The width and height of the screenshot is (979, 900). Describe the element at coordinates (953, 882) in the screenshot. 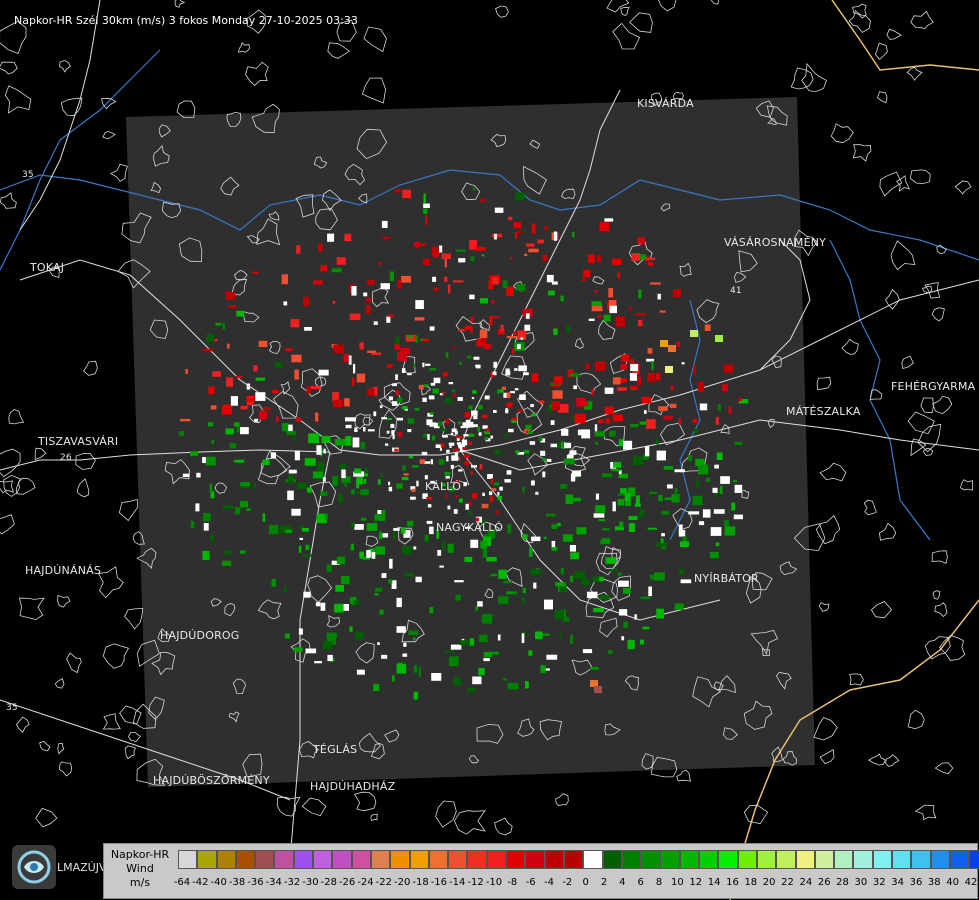

I see `legend-tick-label: 40` at that location.